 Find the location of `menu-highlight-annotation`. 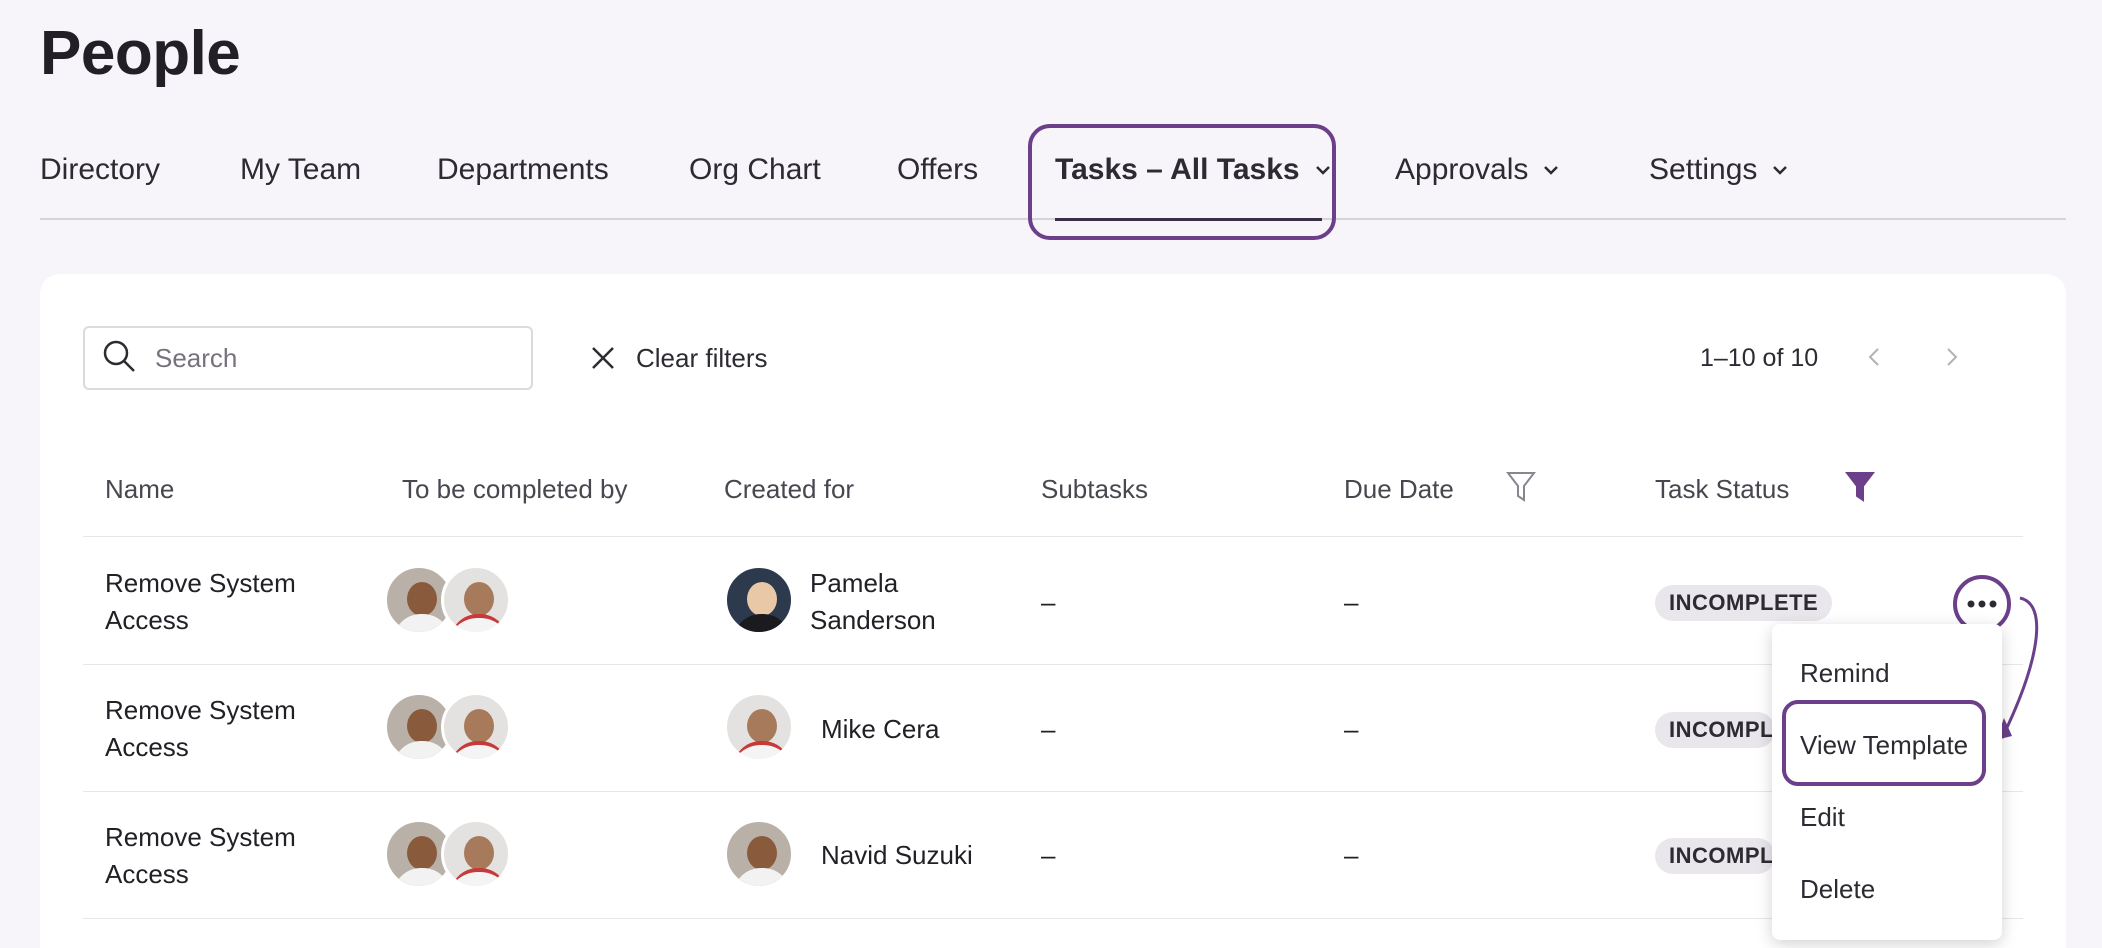

menu-highlight-annotation is located at coordinates (1884, 743).